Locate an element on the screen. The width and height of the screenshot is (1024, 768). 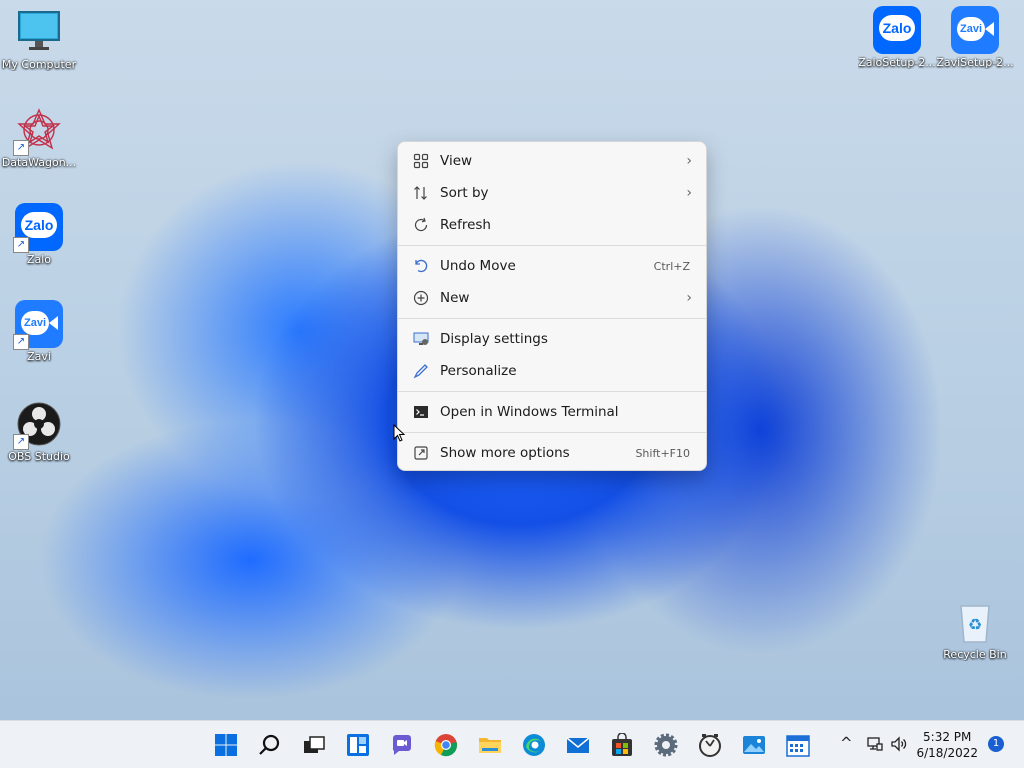
desktop-icon-label: Zavi is located at coordinates (39, 356).